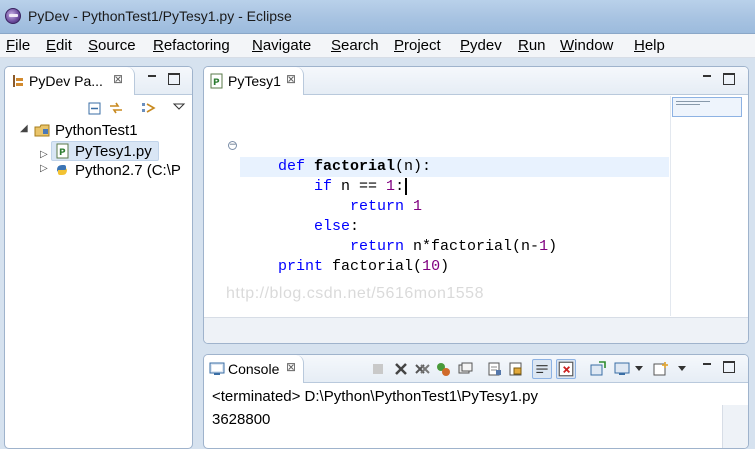 The image size is (755, 449). I want to click on remove-launch-icon, so click(401, 369).